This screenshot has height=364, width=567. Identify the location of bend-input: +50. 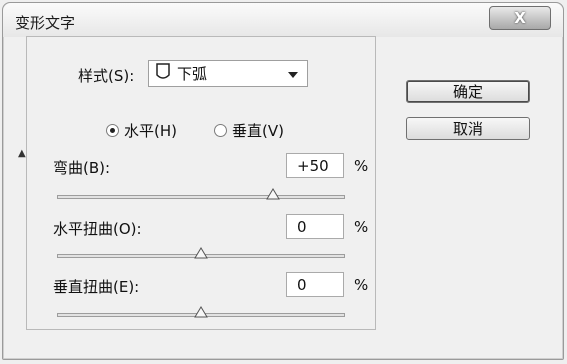
(315, 165).